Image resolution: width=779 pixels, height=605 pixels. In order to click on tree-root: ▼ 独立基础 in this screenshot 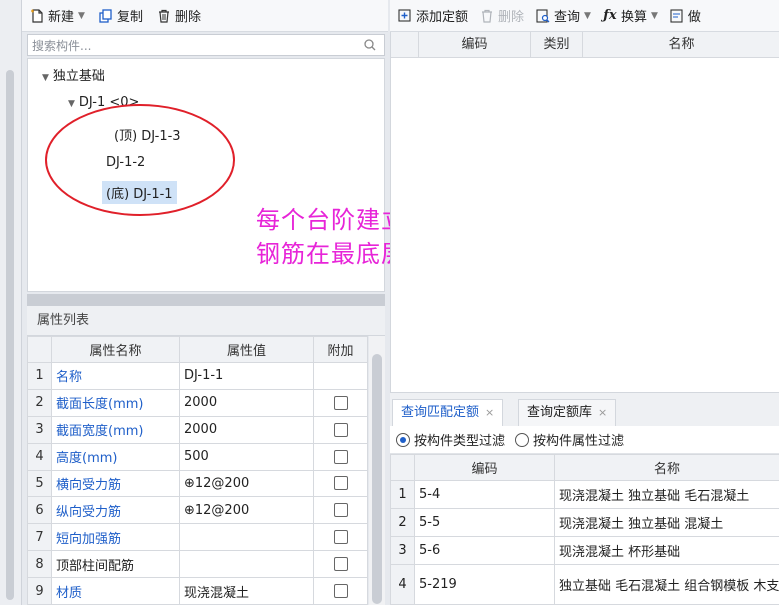, I will do `click(73, 74)`.